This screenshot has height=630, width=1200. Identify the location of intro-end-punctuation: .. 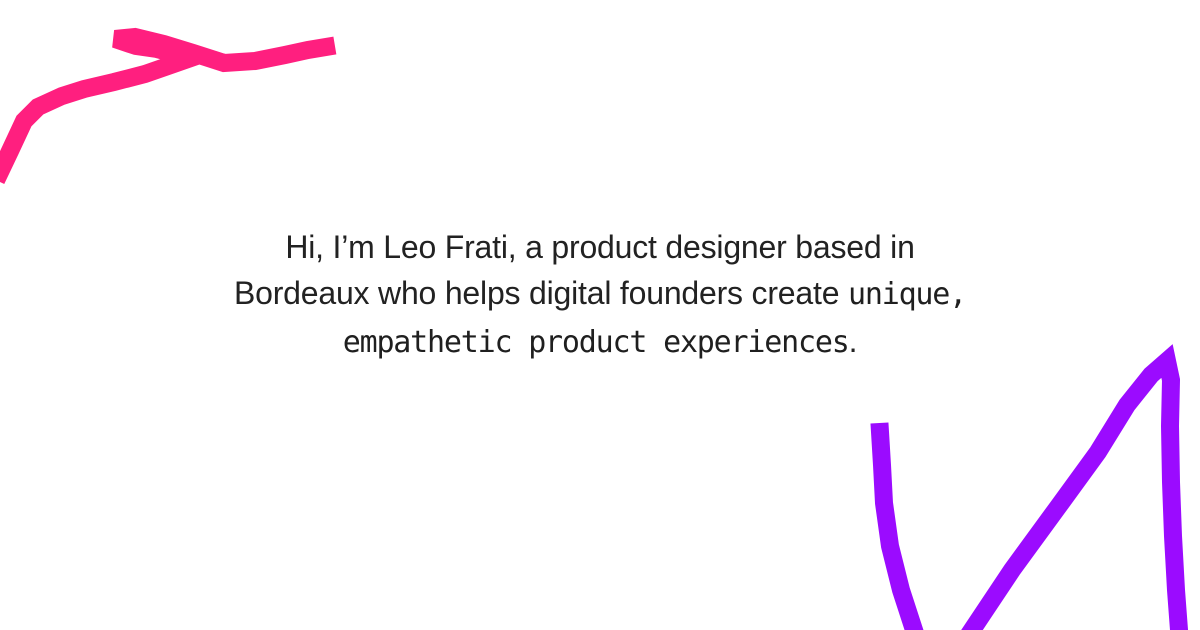
(853, 341).